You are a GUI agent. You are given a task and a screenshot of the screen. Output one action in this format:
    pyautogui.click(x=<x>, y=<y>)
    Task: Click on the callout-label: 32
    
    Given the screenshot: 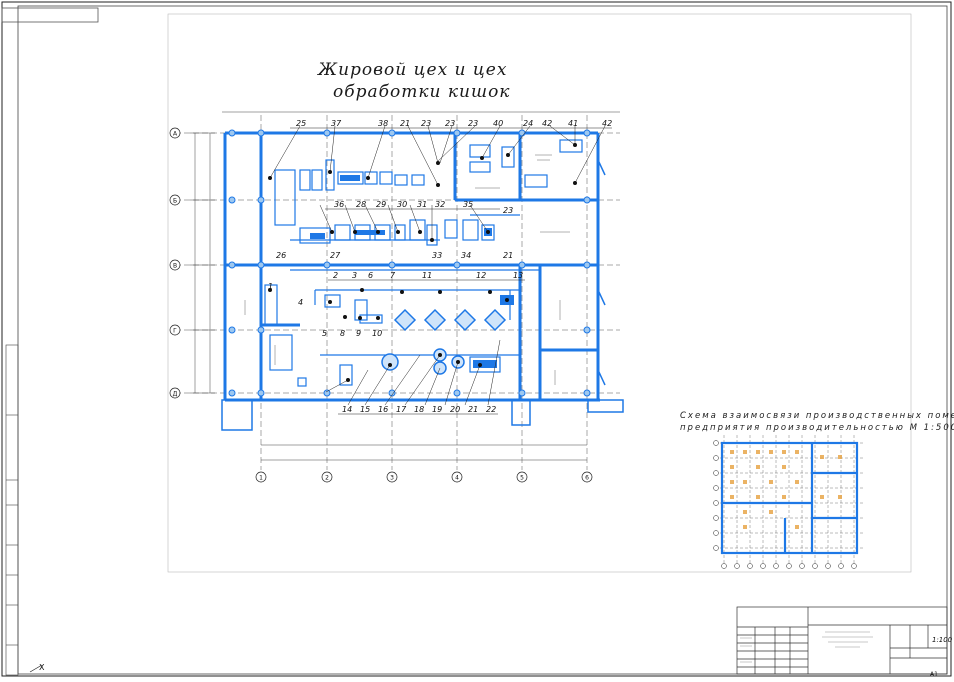 What is the action you would take?
    pyautogui.click(x=440, y=204)
    